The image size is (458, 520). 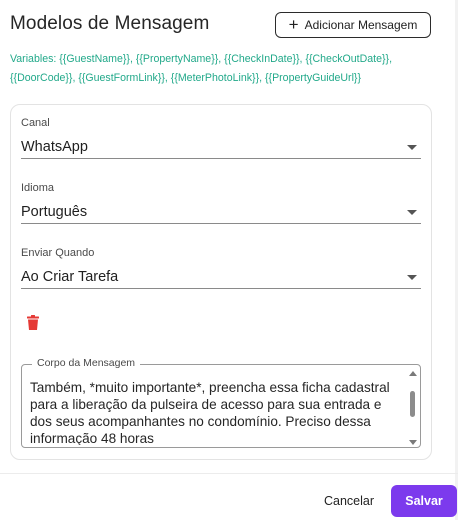 I want to click on language-value: Português, so click(x=54, y=212).